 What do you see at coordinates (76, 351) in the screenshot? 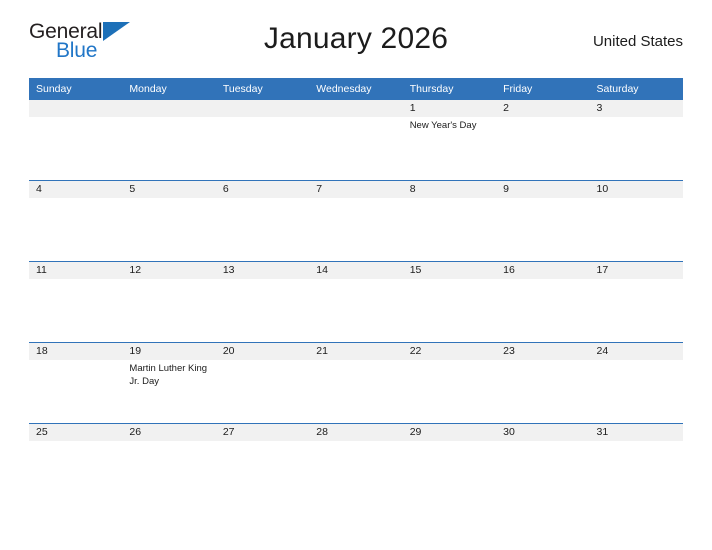
I see `day-number: 18` at bounding box center [76, 351].